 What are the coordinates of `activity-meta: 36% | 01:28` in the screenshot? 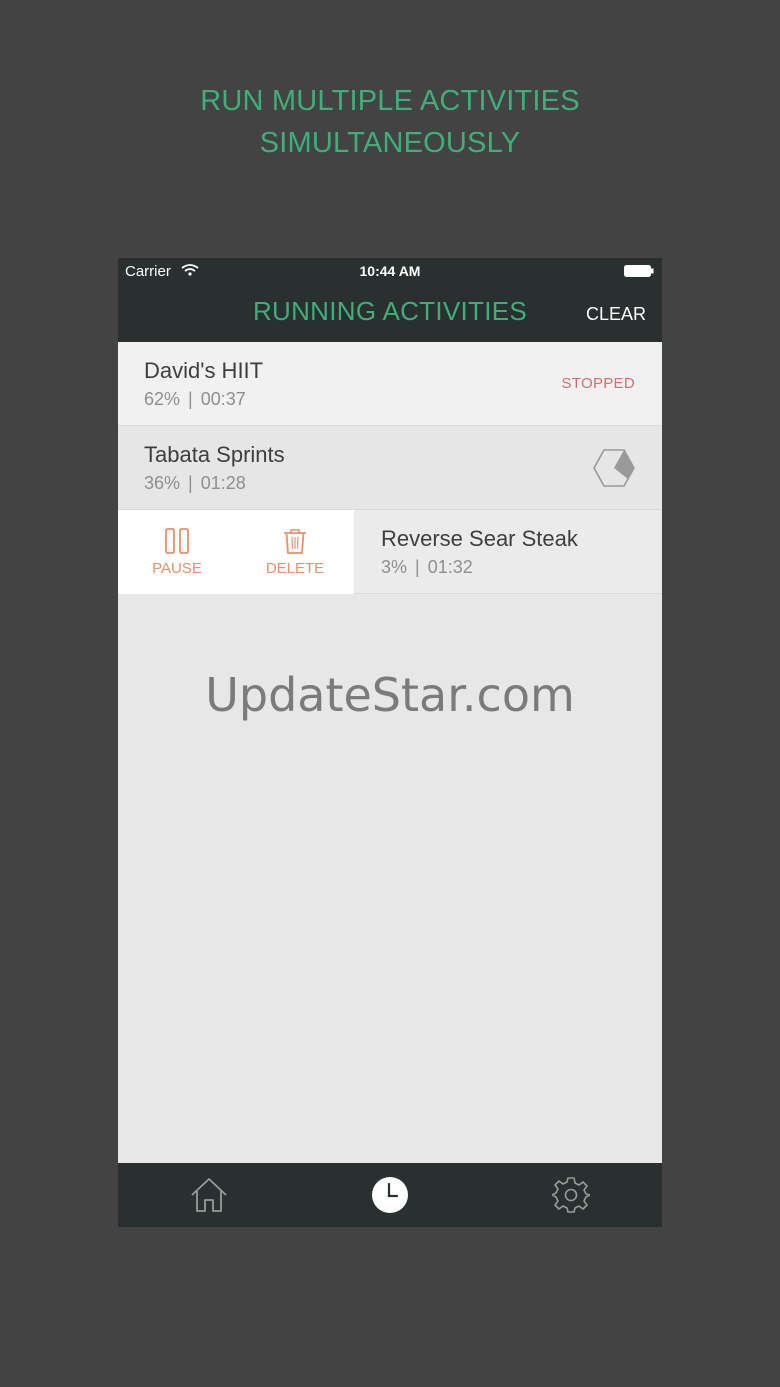 It's located at (195, 483).